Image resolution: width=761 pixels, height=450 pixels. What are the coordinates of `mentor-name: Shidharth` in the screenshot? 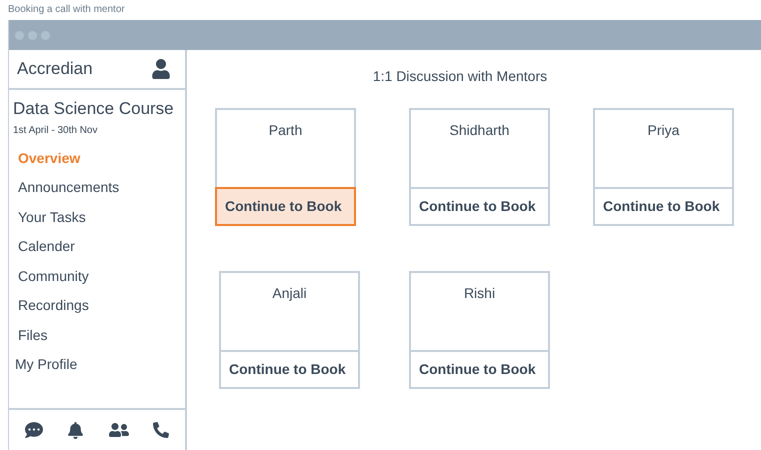 It's located at (479, 130).